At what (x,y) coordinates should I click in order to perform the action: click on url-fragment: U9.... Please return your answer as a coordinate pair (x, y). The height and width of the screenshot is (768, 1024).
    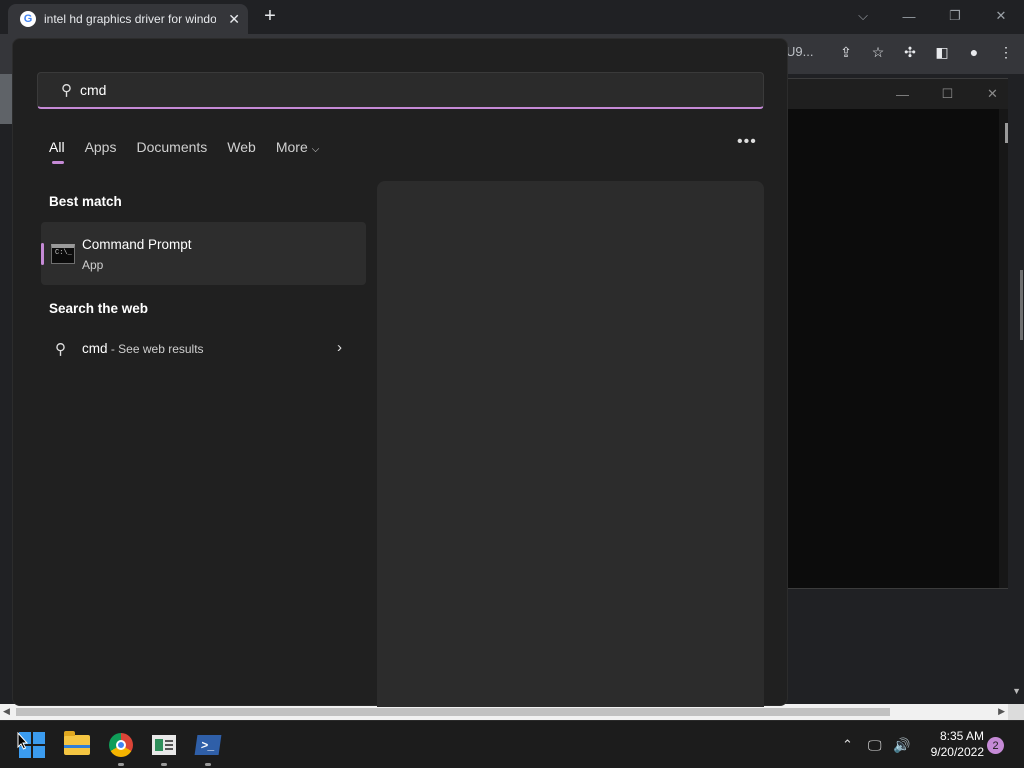
    Looking at the image, I should click on (799, 51).